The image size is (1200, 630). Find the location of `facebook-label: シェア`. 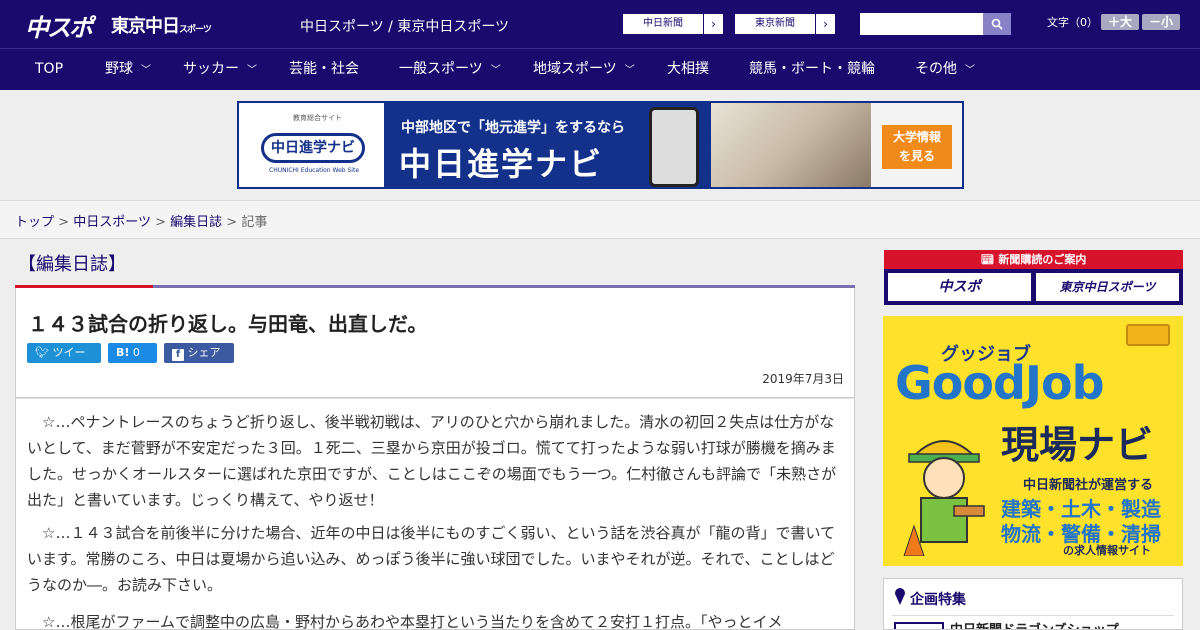

facebook-label: シェア is located at coordinates (204, 352).